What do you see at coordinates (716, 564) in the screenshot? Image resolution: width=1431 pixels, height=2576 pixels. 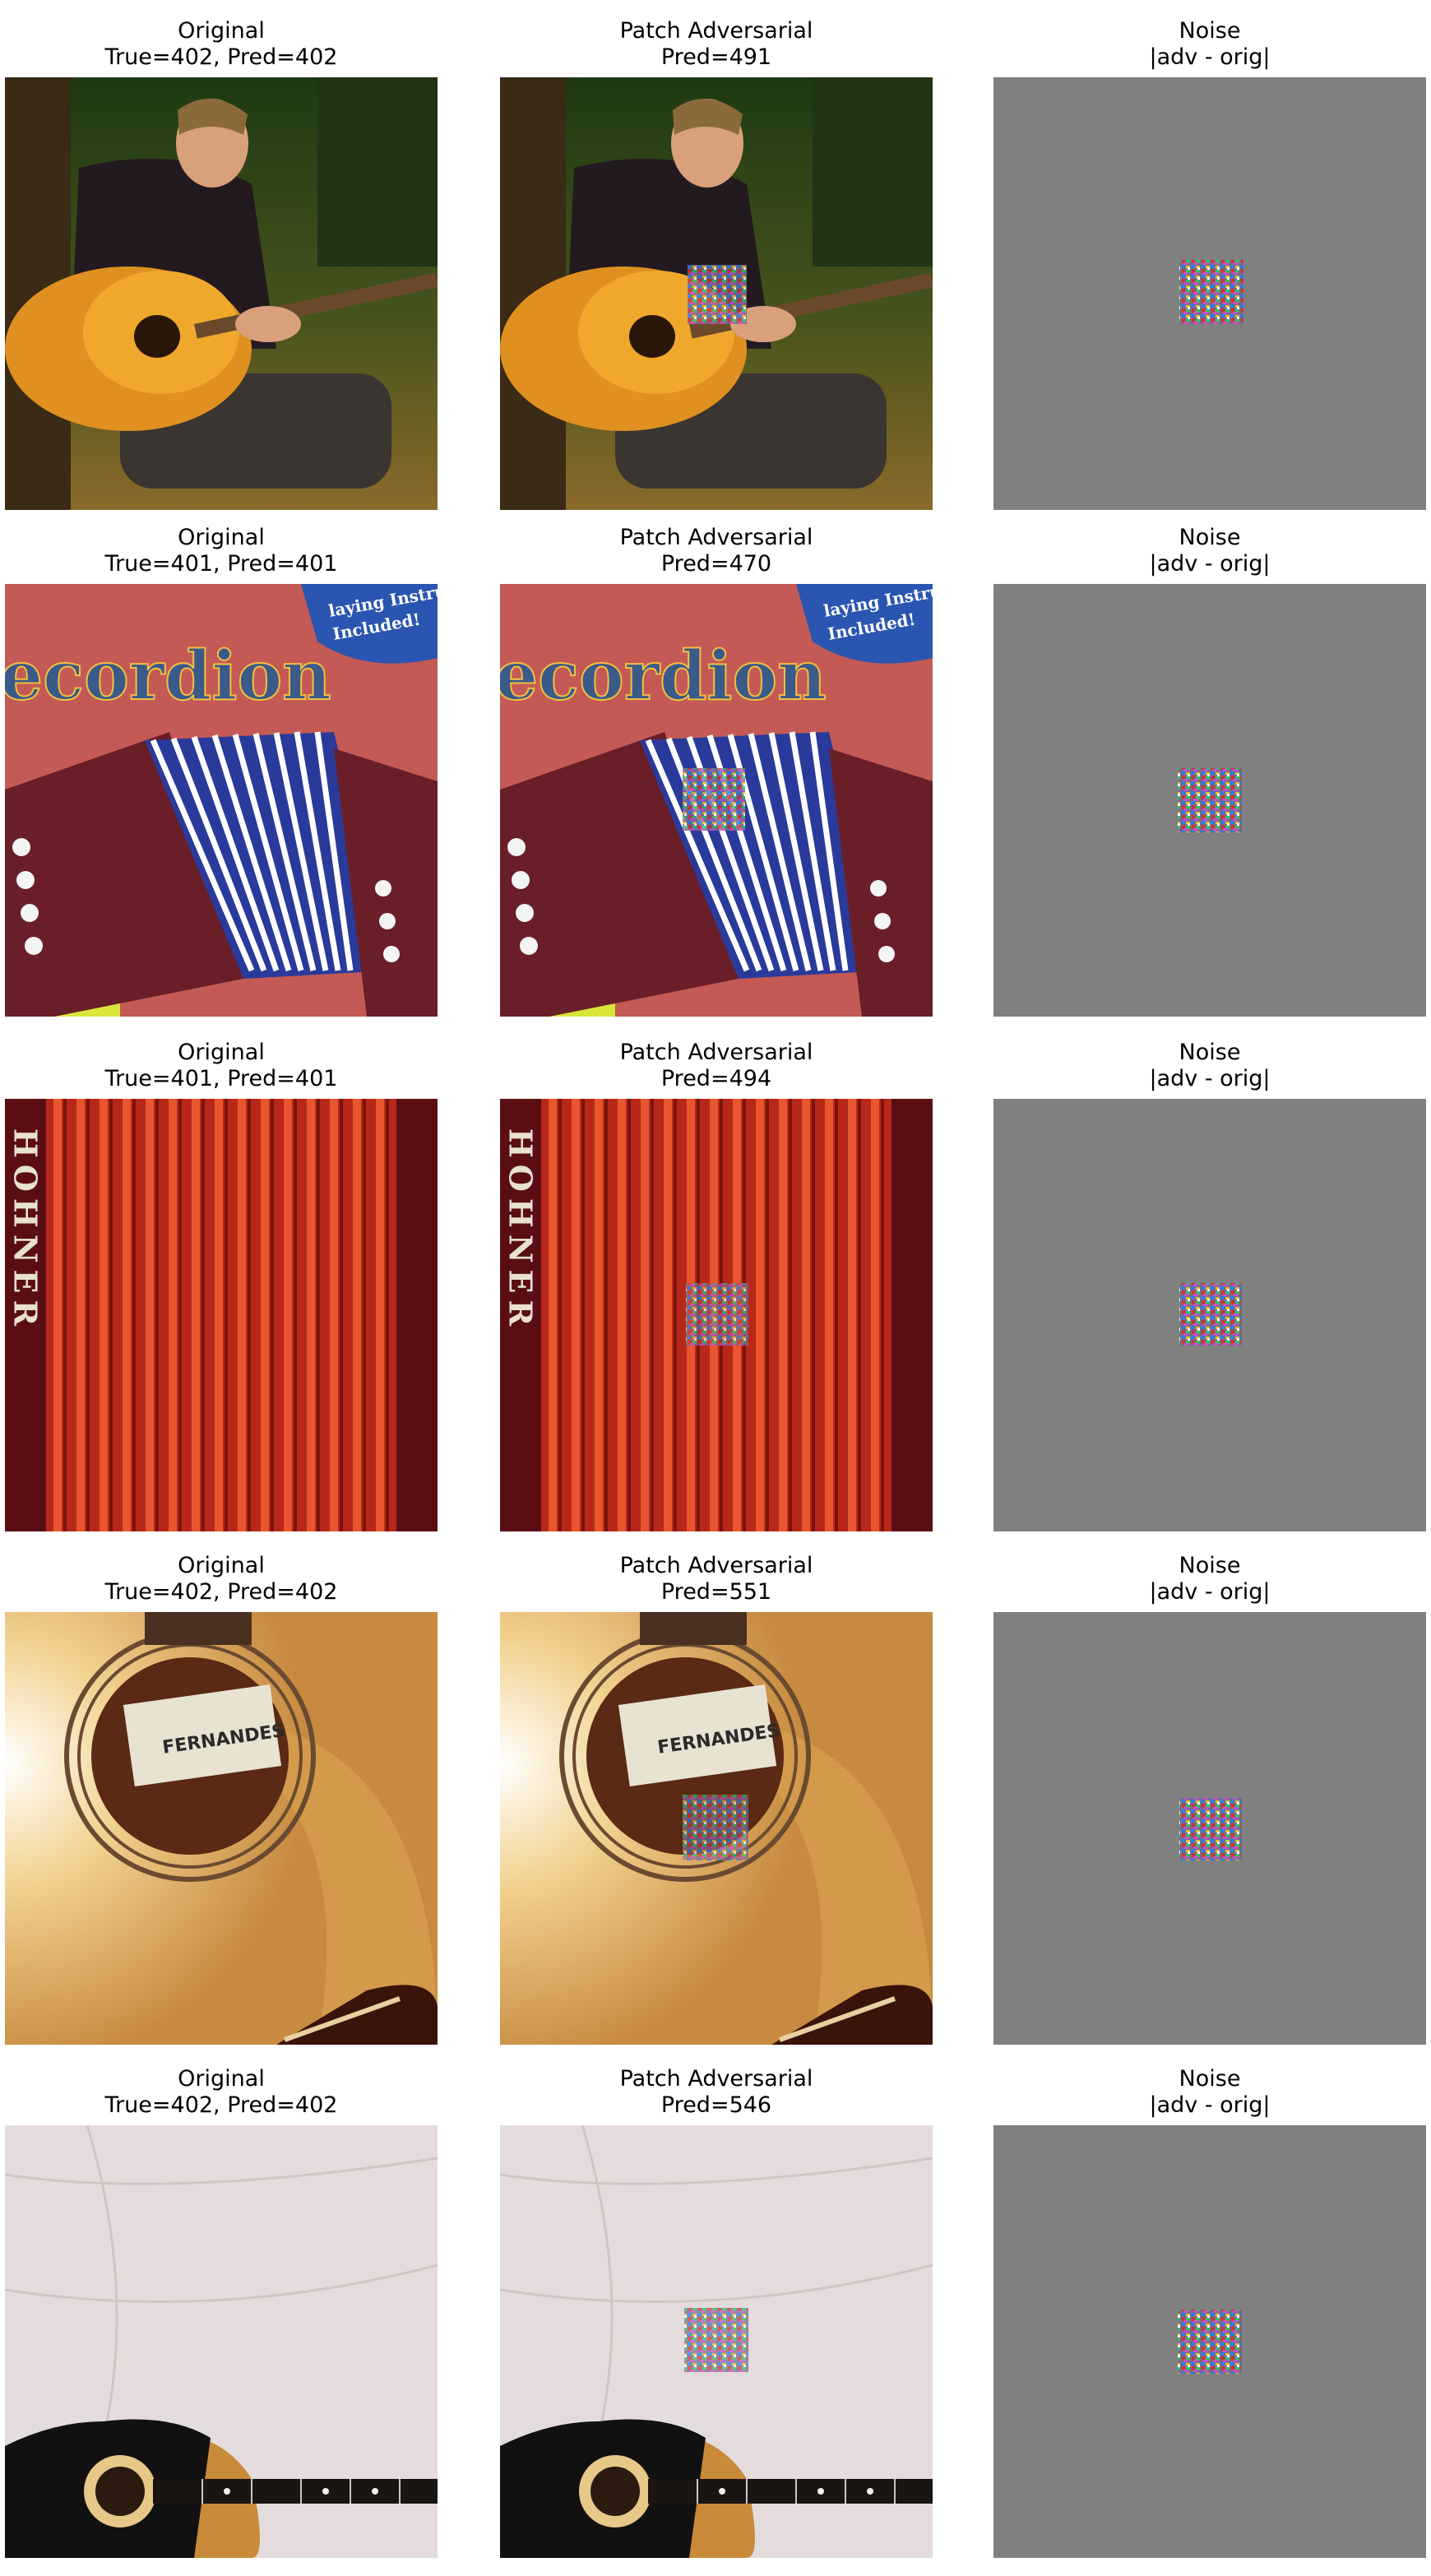 I see `panel-subtitle: Pred=470` at bounding box center [716, 564].